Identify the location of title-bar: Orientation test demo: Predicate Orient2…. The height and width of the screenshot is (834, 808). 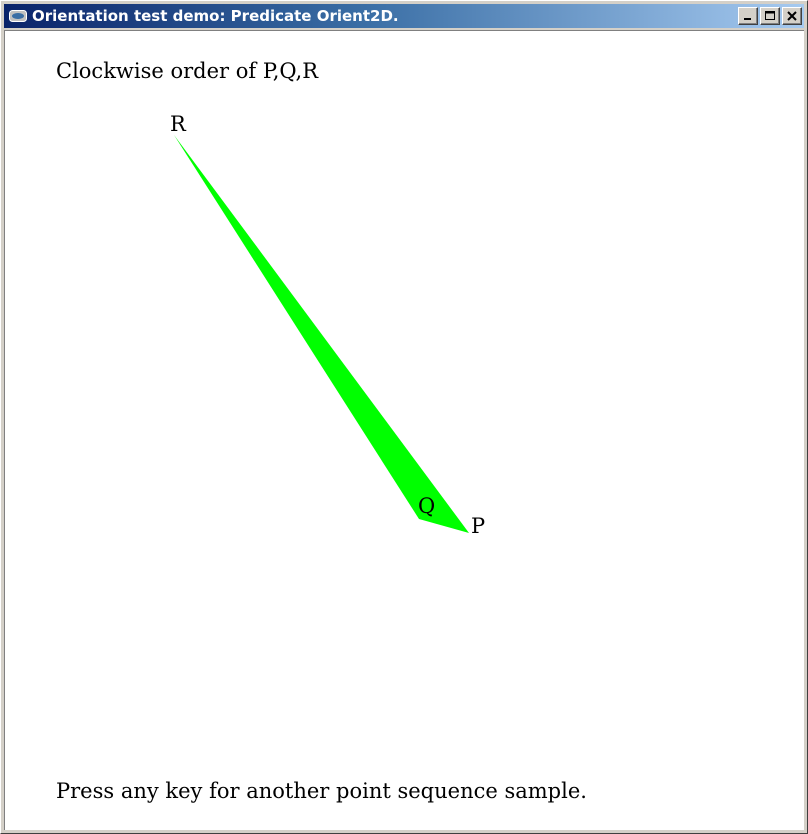
(404, 16).